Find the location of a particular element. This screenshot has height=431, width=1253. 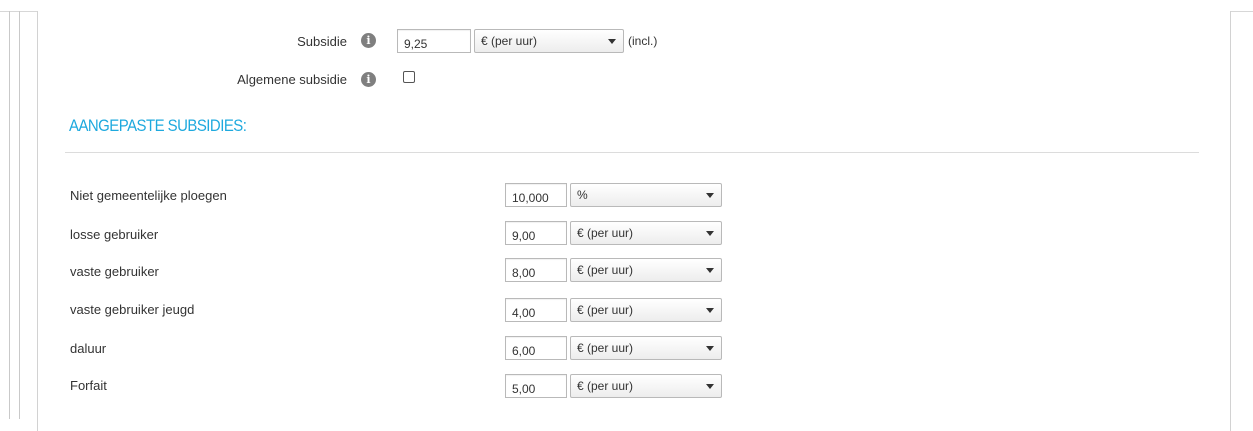

subsidie-label: Subsidie is located at coordinates (322, 41).